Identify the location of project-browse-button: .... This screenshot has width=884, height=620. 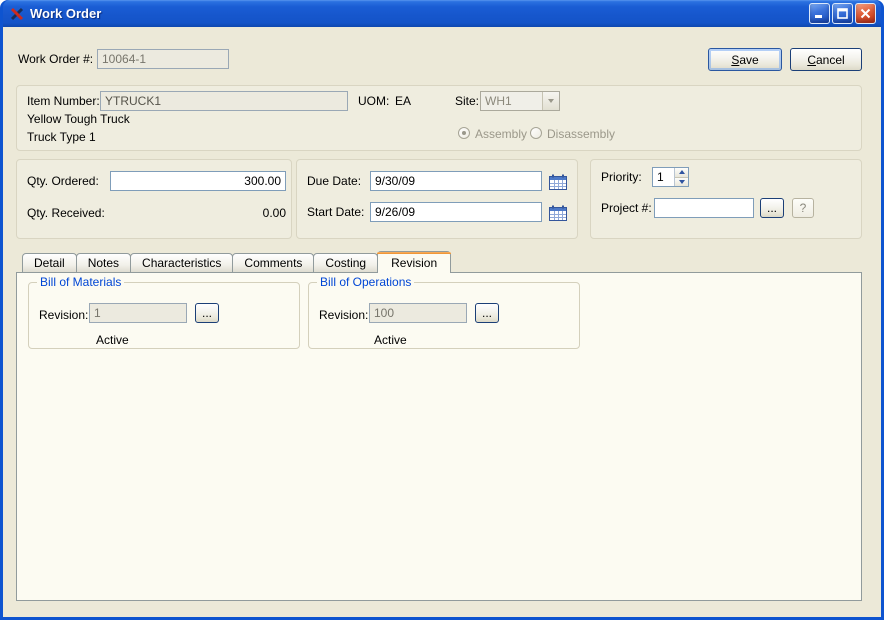
(772, 208).